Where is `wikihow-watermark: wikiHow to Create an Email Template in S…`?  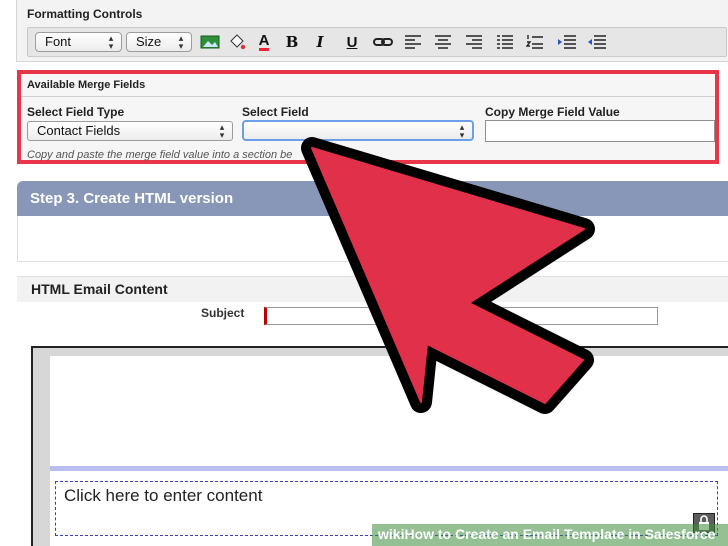
wikihow-watermark: wikiHow to Create an Email Template in S… is located at coordinates (550, 535).